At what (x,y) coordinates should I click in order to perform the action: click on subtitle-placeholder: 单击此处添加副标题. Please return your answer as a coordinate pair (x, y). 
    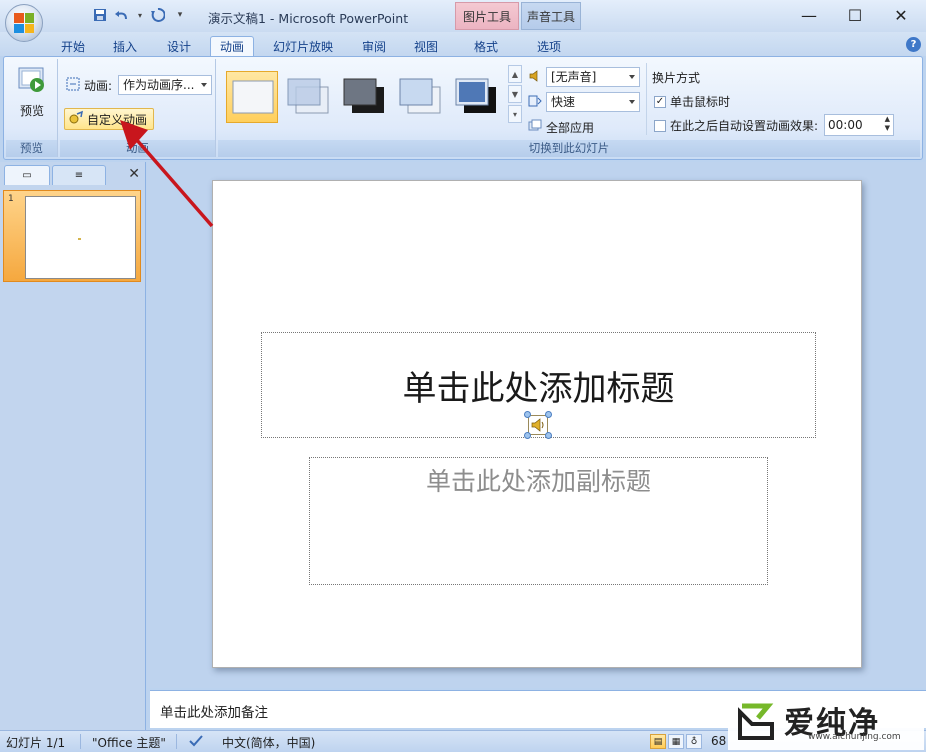
    Looking at the image, I should click on (538, 521).